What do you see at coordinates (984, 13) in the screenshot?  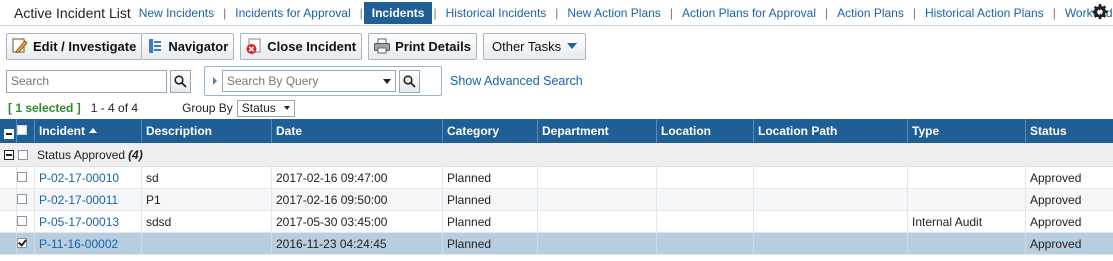 I see `tab-historical-action-plans: Historical Action Plans` at bounding box center [984, 13].